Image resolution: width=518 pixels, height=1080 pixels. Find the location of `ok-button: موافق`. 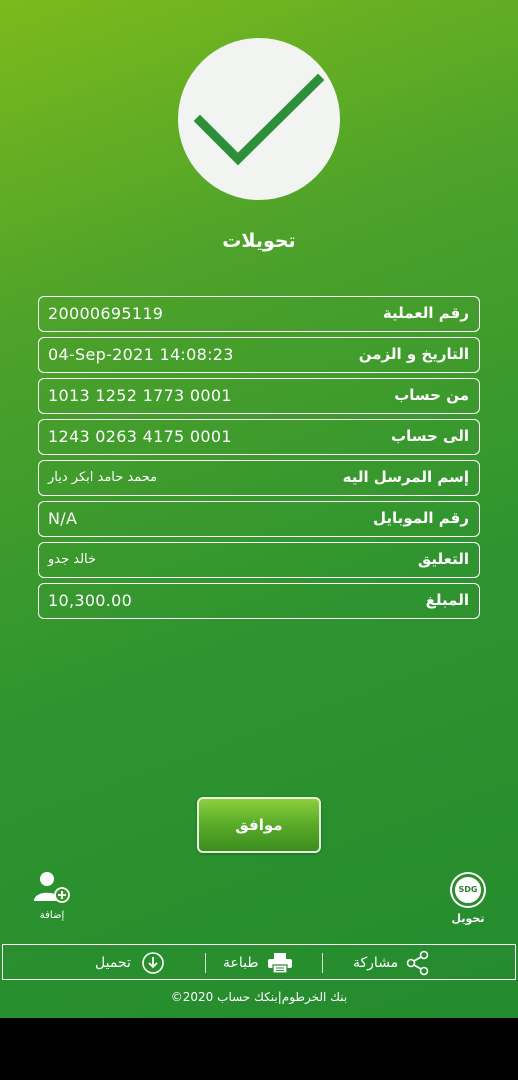

ok-button: موافق is located at coordinates (259, 825).